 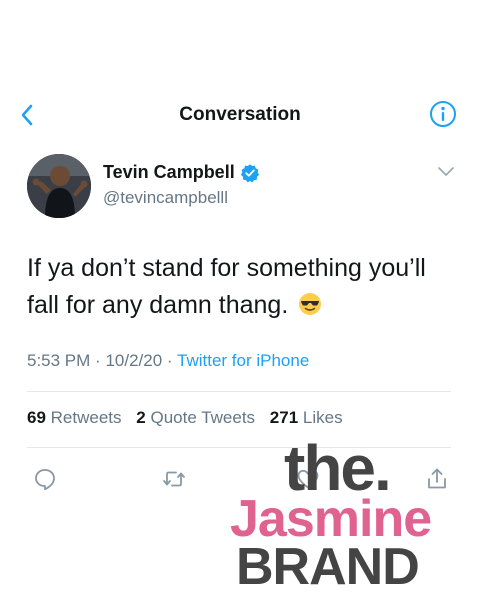 I want to click on tweet-stats: 69 Retweets 2 Quote Tweets 271 Likes, so click(x=185, y=418).